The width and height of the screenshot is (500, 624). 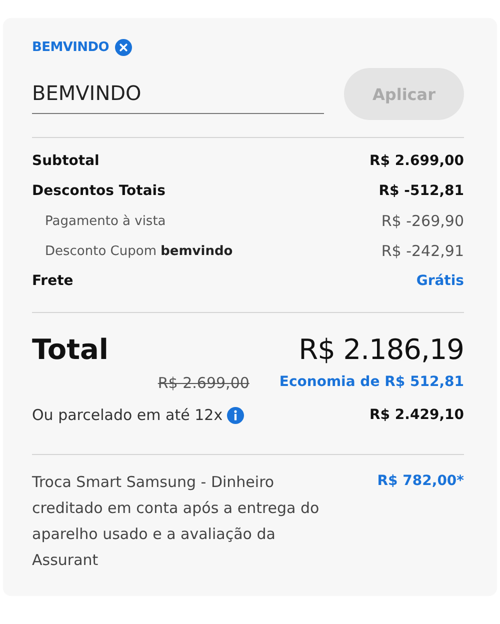 I want to click on summary-value: R$ -512,81, so click(x=421, y=191).